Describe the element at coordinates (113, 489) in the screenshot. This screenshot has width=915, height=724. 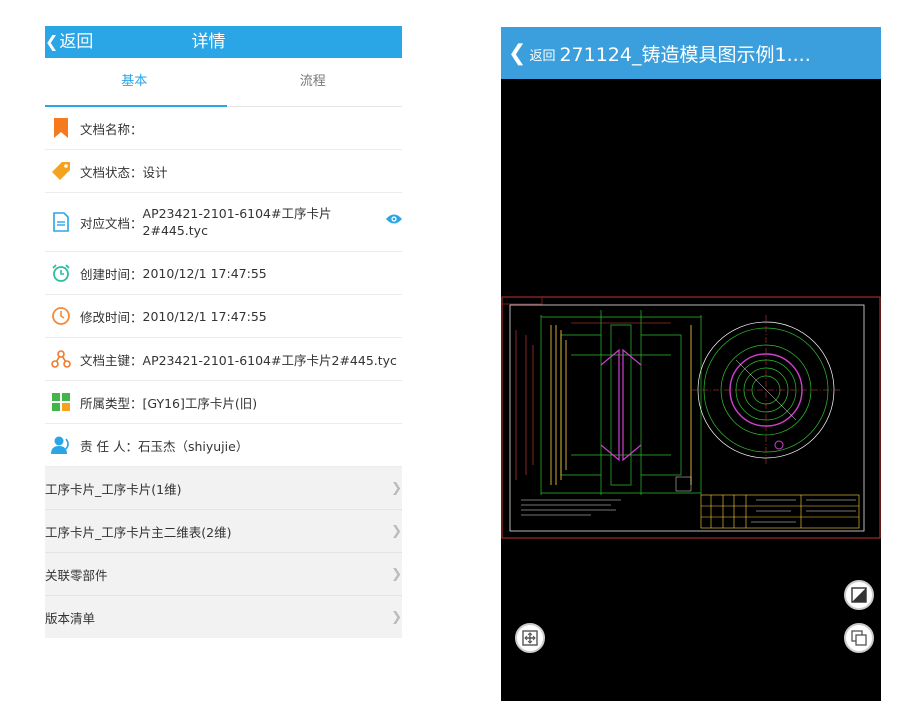
I see `section-label: 工序卡片_工序卡片(1维)` at that location.